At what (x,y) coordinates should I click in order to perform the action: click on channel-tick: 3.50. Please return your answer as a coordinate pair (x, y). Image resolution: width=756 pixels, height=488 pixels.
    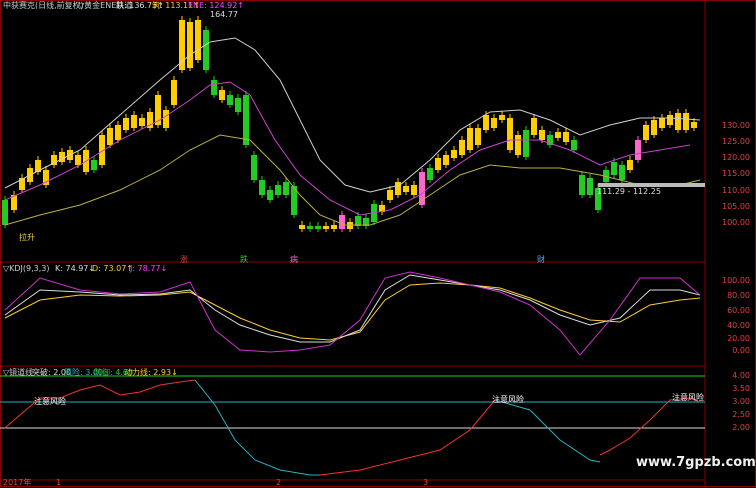
    Looking at the image, I should click on (741, 388).